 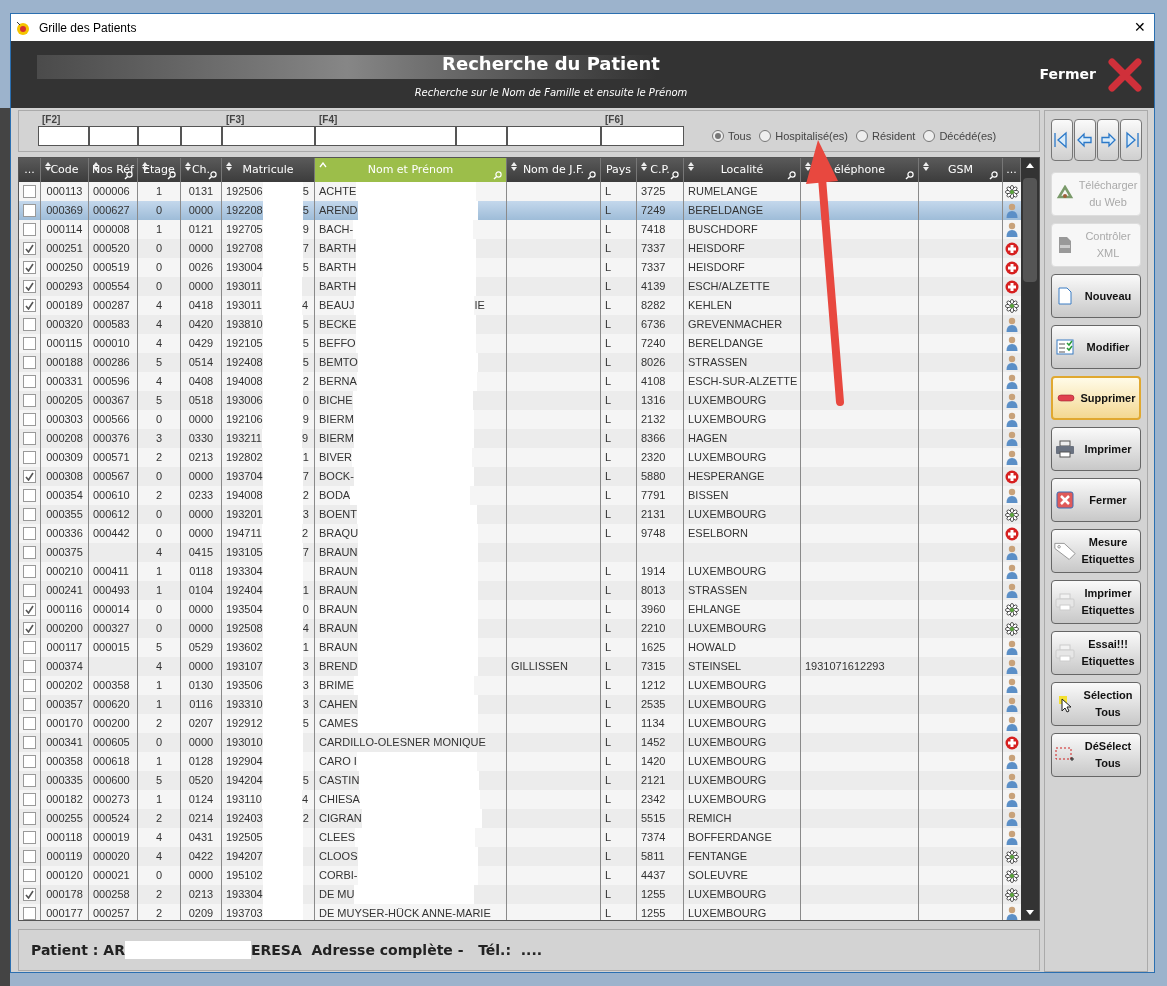 I want to click on table-row: 000375 4 0415 193105 7 BRAUN, so click(x=520, y=552).